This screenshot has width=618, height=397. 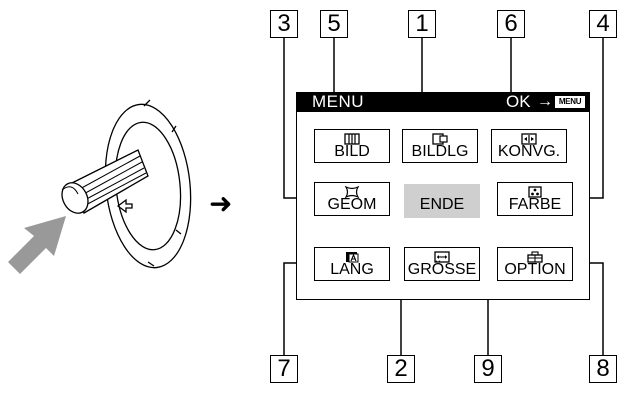 What do you see at coordinates (100, 186) in the screenshot?
I see `control-knob-illustration` at bounding box center [100, 186].